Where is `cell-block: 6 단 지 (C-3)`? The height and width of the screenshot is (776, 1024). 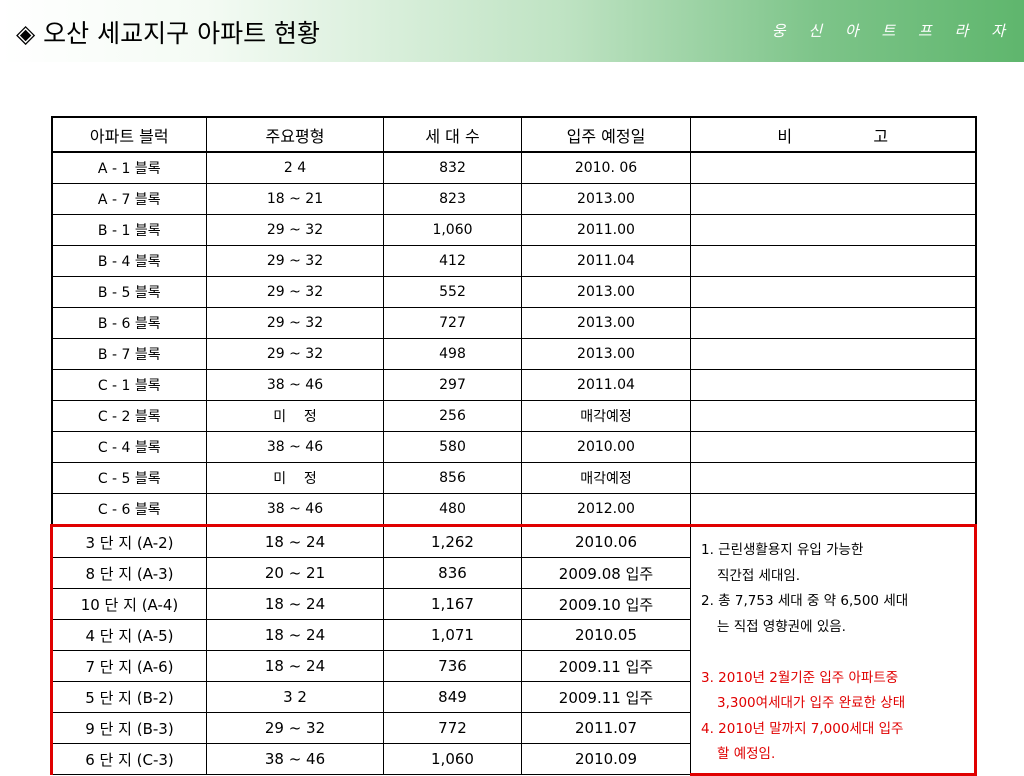
cell-block: 6 단 지 (C-3) is located at coordinates (128, 759).